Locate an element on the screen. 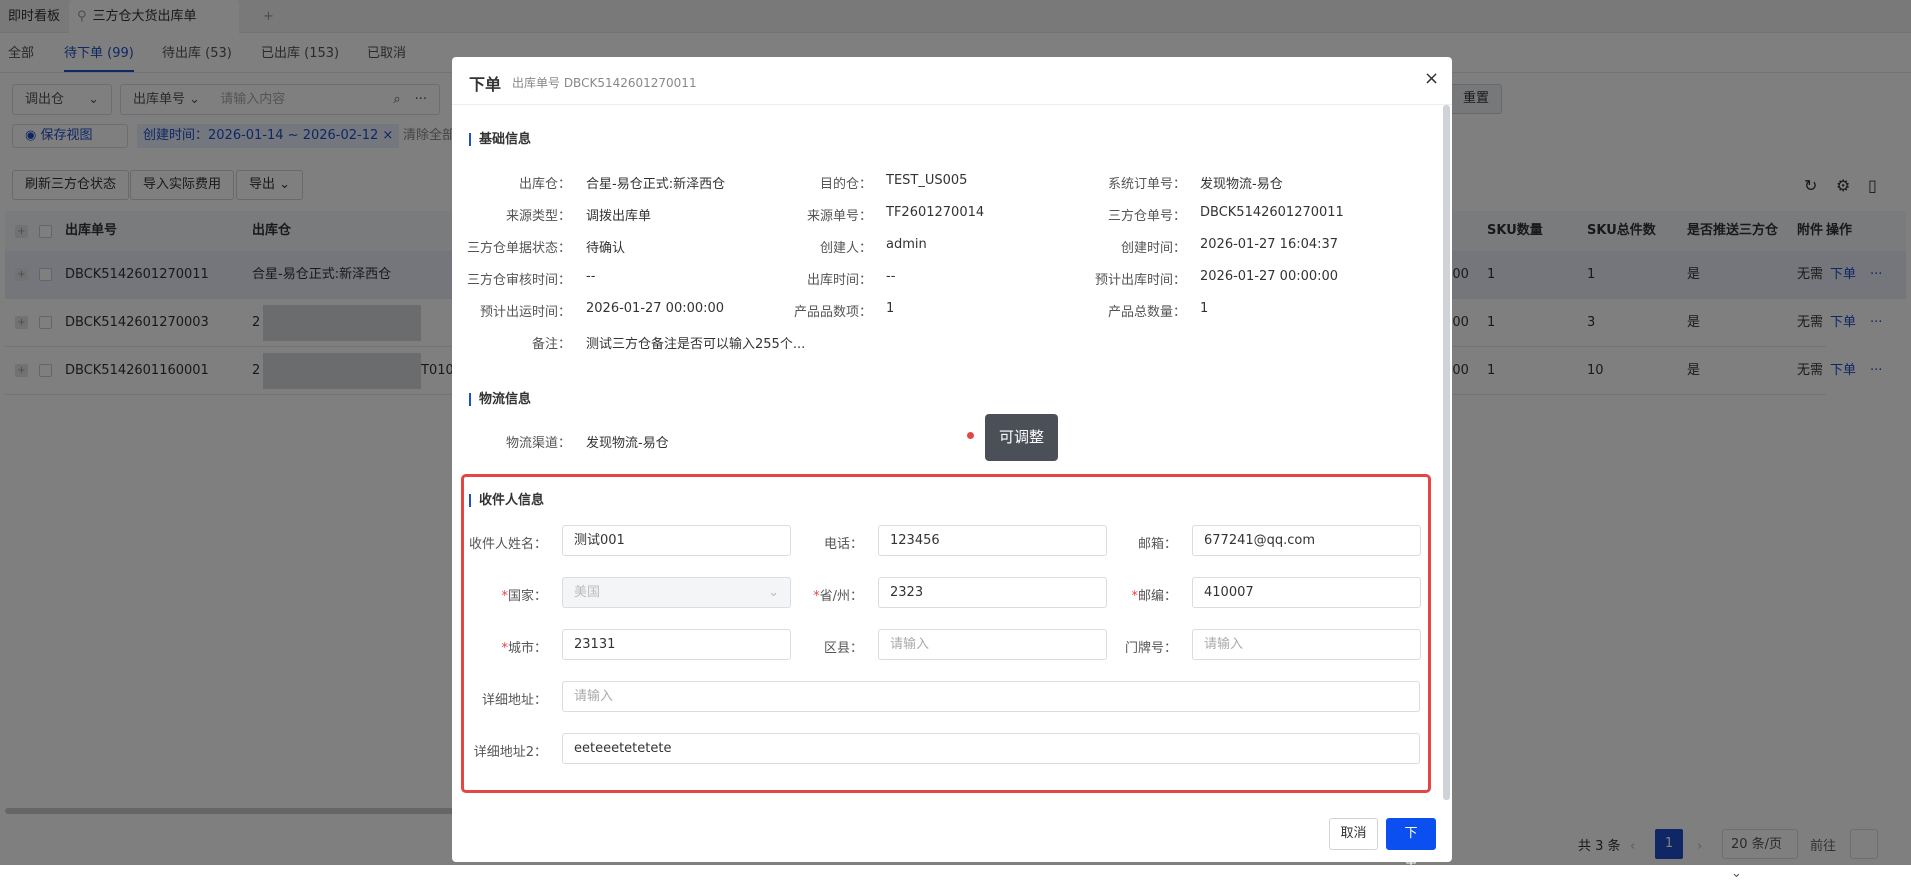  district-input: 请输入 is located at coordinates (992, 644).